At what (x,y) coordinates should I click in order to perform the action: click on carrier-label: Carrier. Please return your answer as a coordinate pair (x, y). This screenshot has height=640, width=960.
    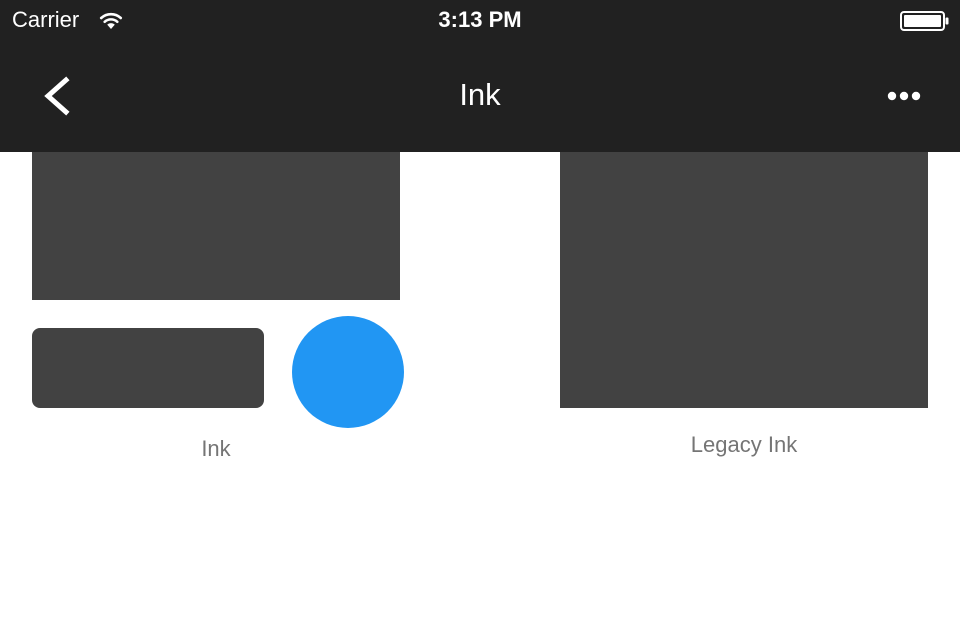
    Looking at the image, I should click on (46, 19).